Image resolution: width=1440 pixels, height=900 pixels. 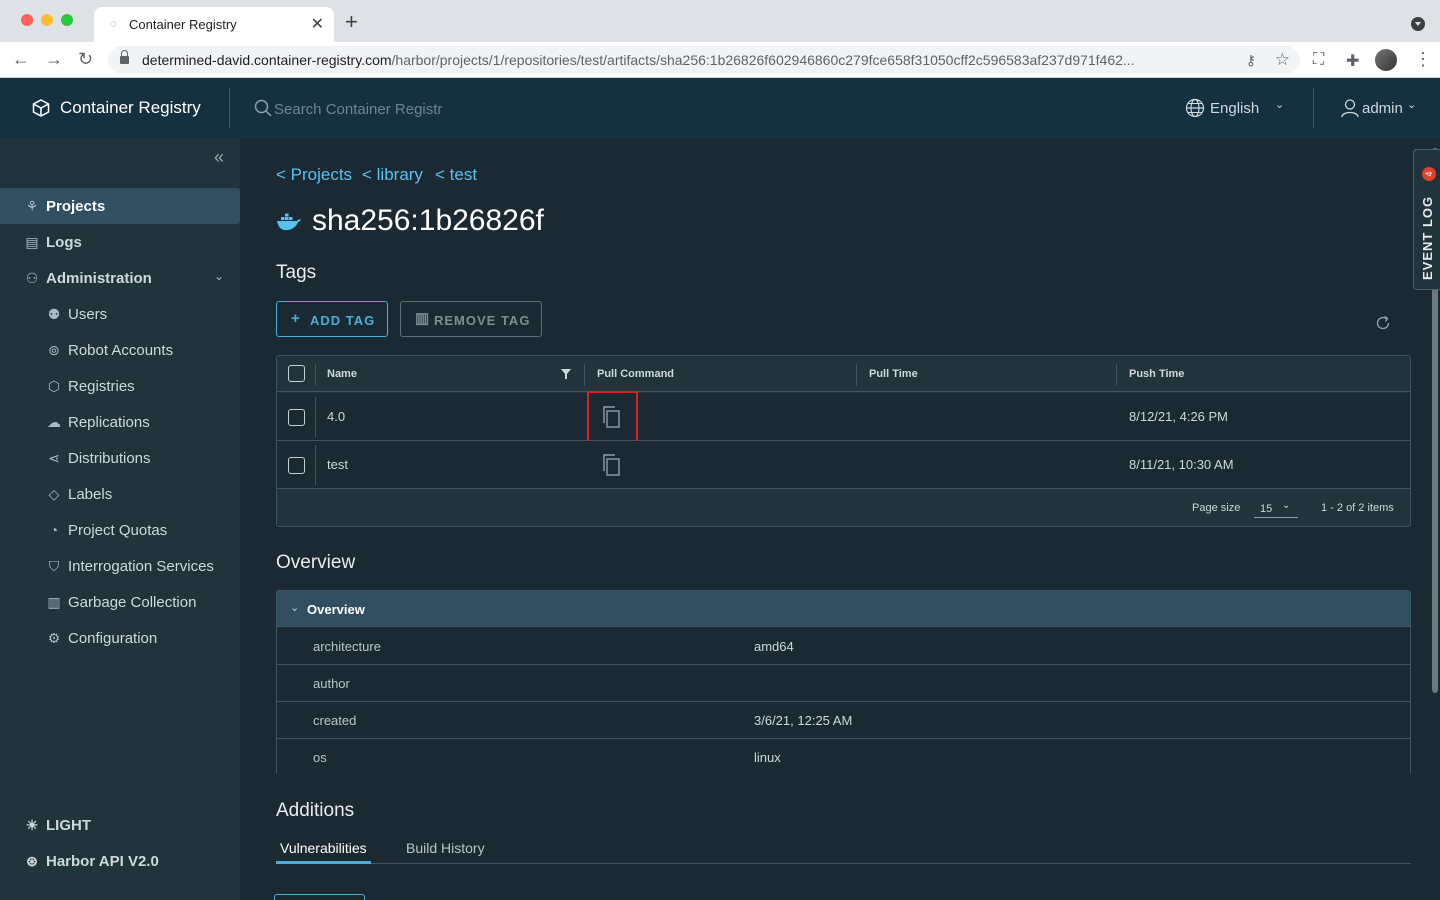 I want to click on tab-vulnerabilities: Vulnerabilities, so click(x=323, y=851).